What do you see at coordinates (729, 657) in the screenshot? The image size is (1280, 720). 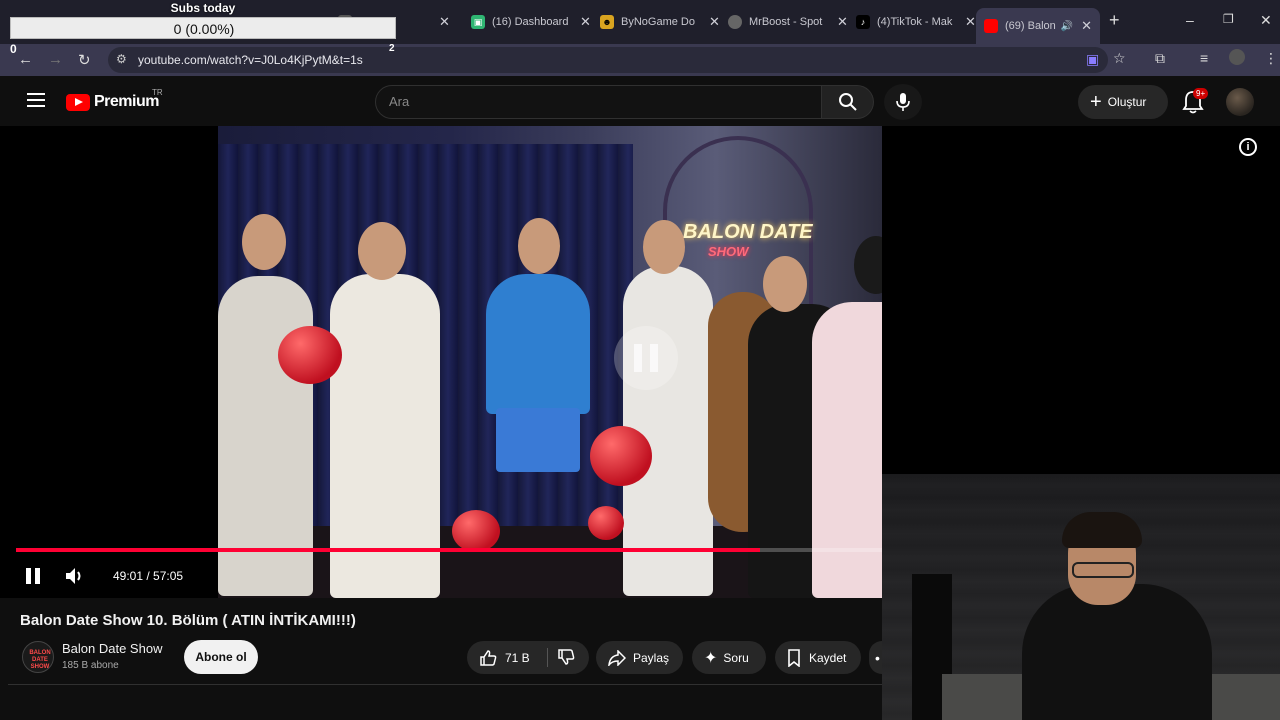 I see `ask-button: ✦ Soru` at bounding box center [729, 657].